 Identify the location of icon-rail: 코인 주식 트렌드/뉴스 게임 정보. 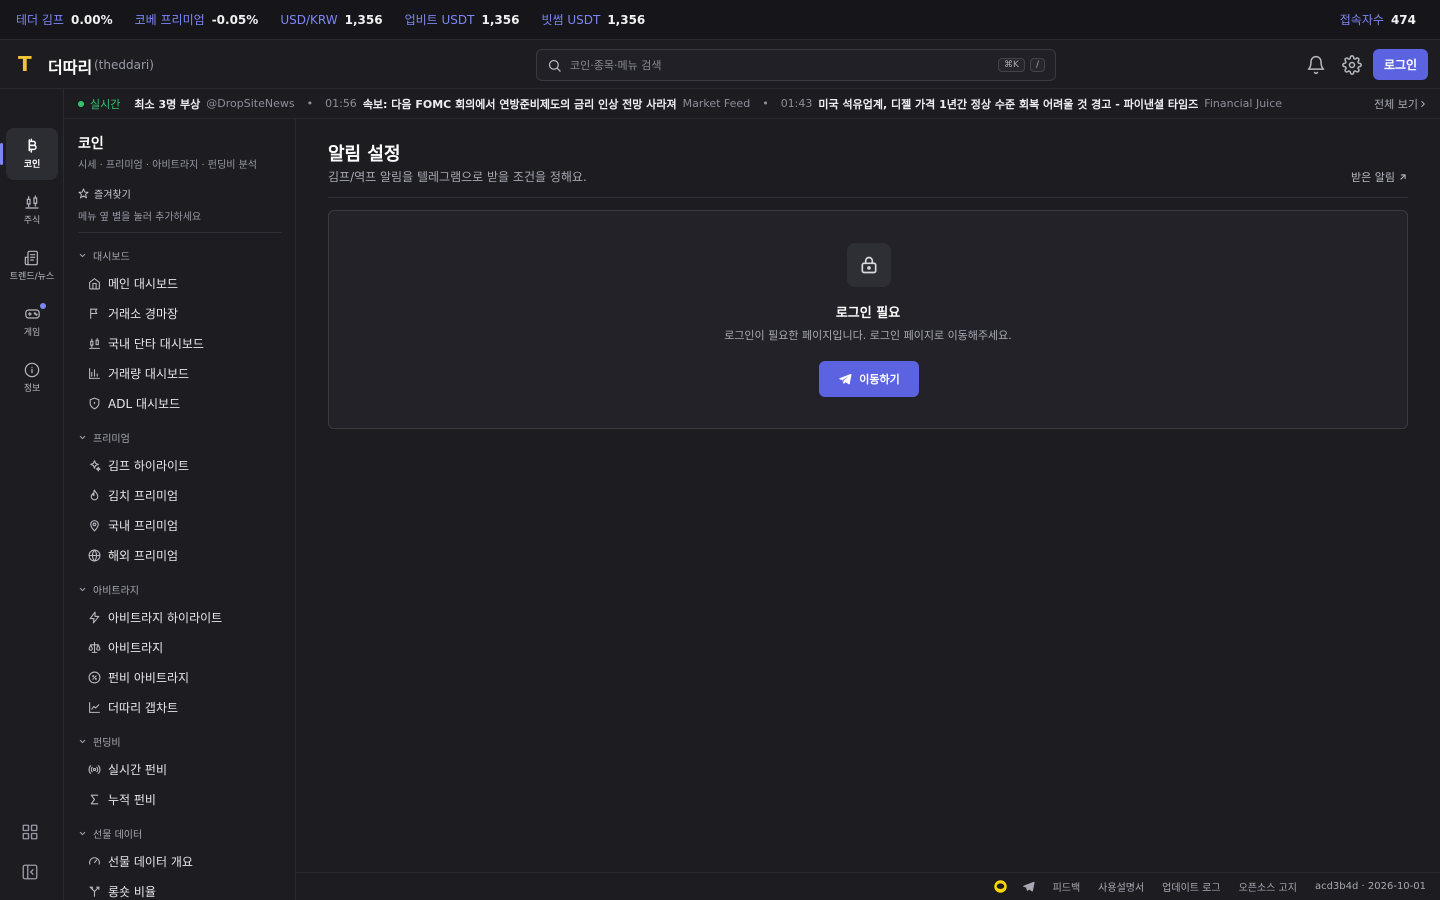
(32, 494).